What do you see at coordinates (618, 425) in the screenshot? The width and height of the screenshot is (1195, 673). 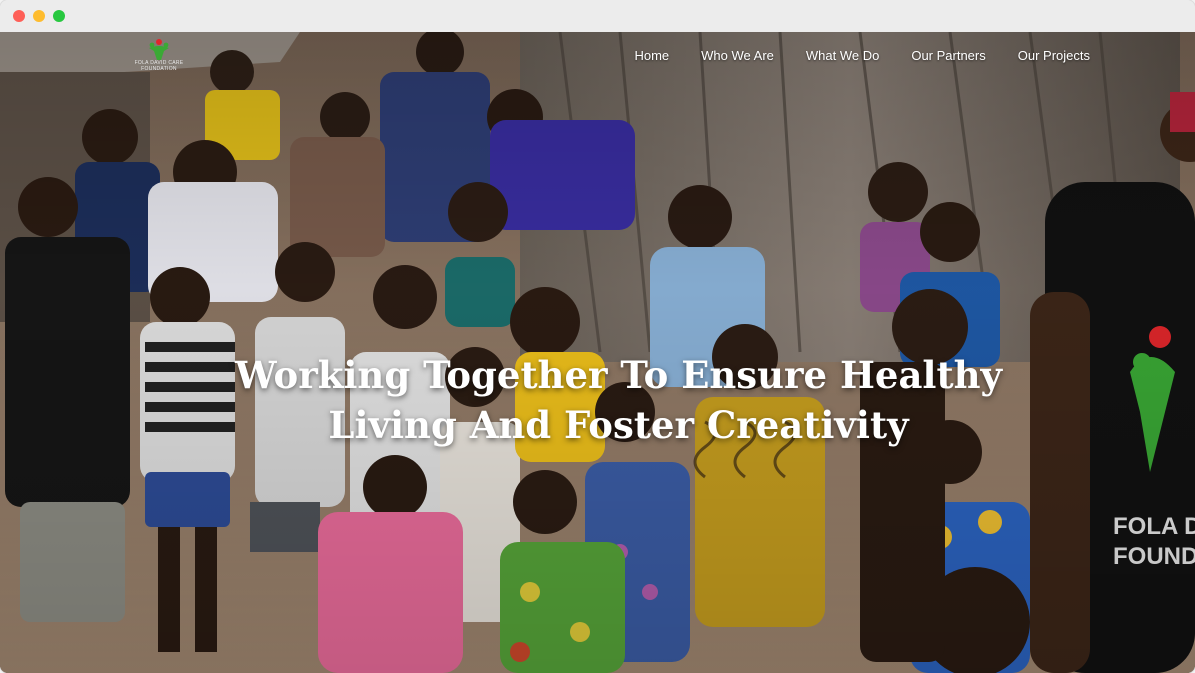 I see `hero-headline-line2: Living And Foster Creativity` at bounding box center [618, 425].